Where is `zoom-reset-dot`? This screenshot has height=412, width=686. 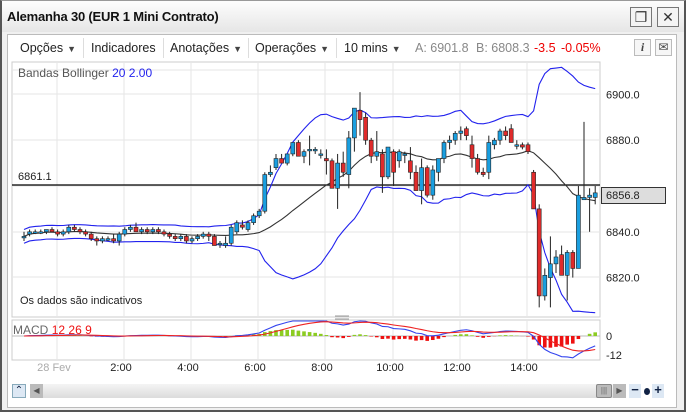
zoom-reset-dot is located at coordinates (647, 391).